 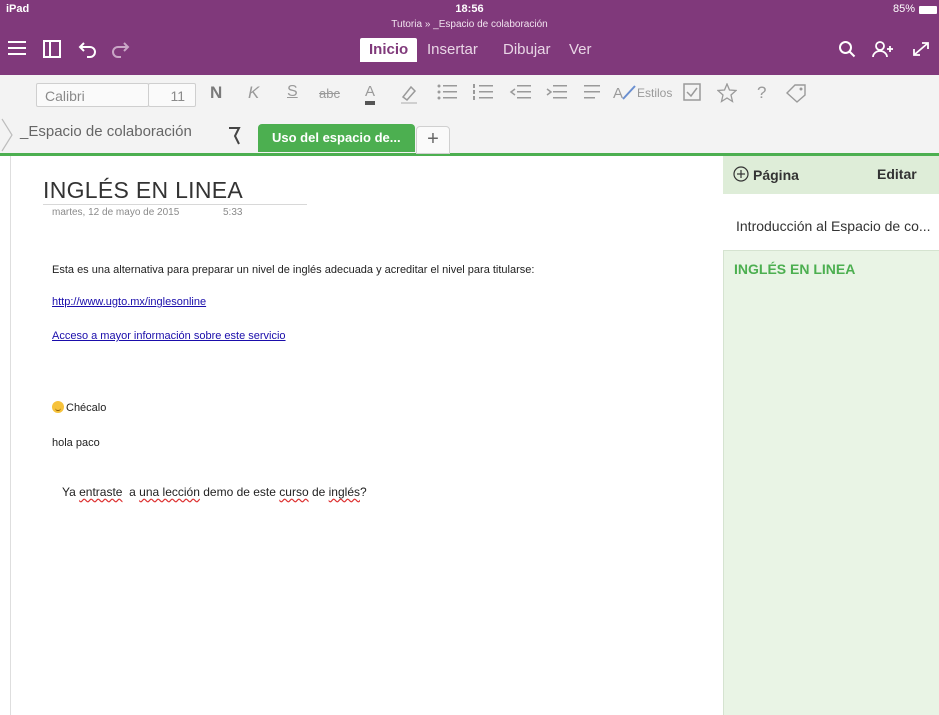 What do you see at coordinates (294, 492) in the screenshot?
I see `q-misspelled: curso` at bounding box center [294, 492].